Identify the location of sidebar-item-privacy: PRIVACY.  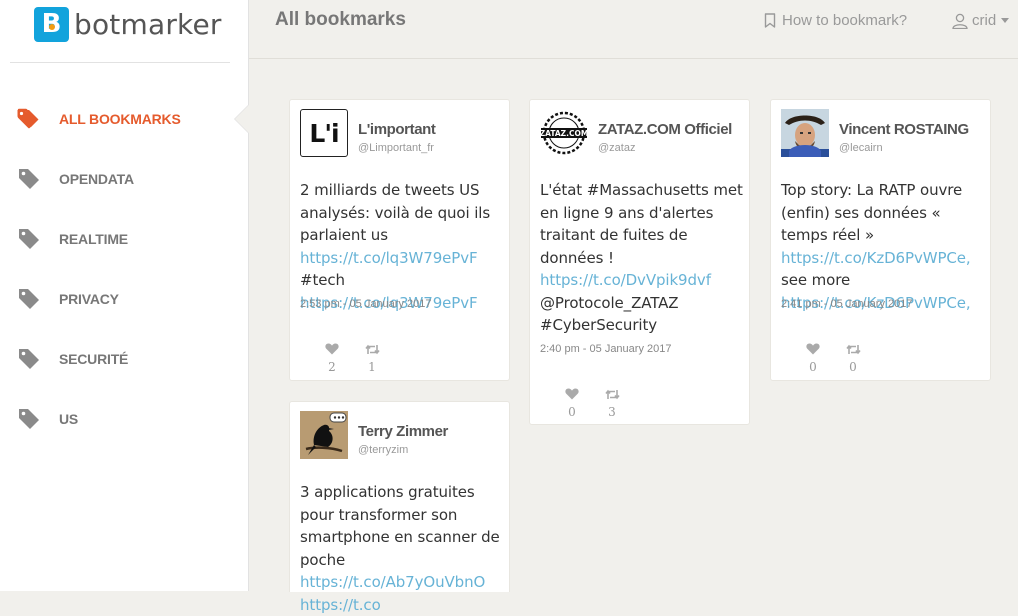
(124, 299).